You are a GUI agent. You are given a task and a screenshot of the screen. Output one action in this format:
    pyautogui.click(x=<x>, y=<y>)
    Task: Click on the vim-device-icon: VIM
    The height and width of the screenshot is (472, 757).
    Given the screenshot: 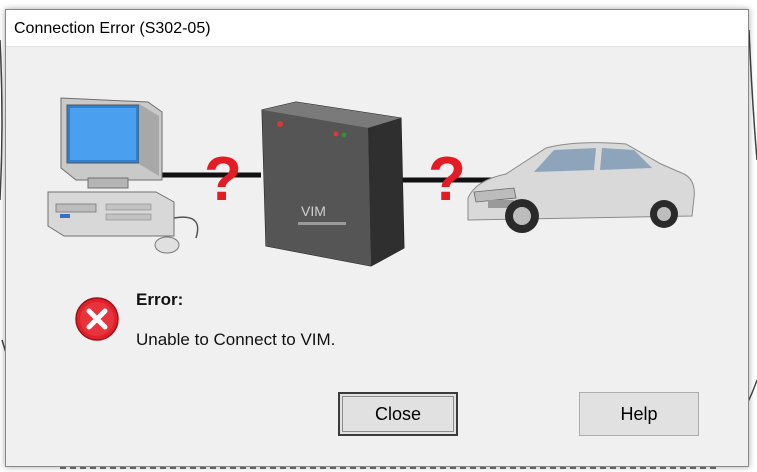 What is the action you would take?
    pyautogui.click(x=333, y=184)
    